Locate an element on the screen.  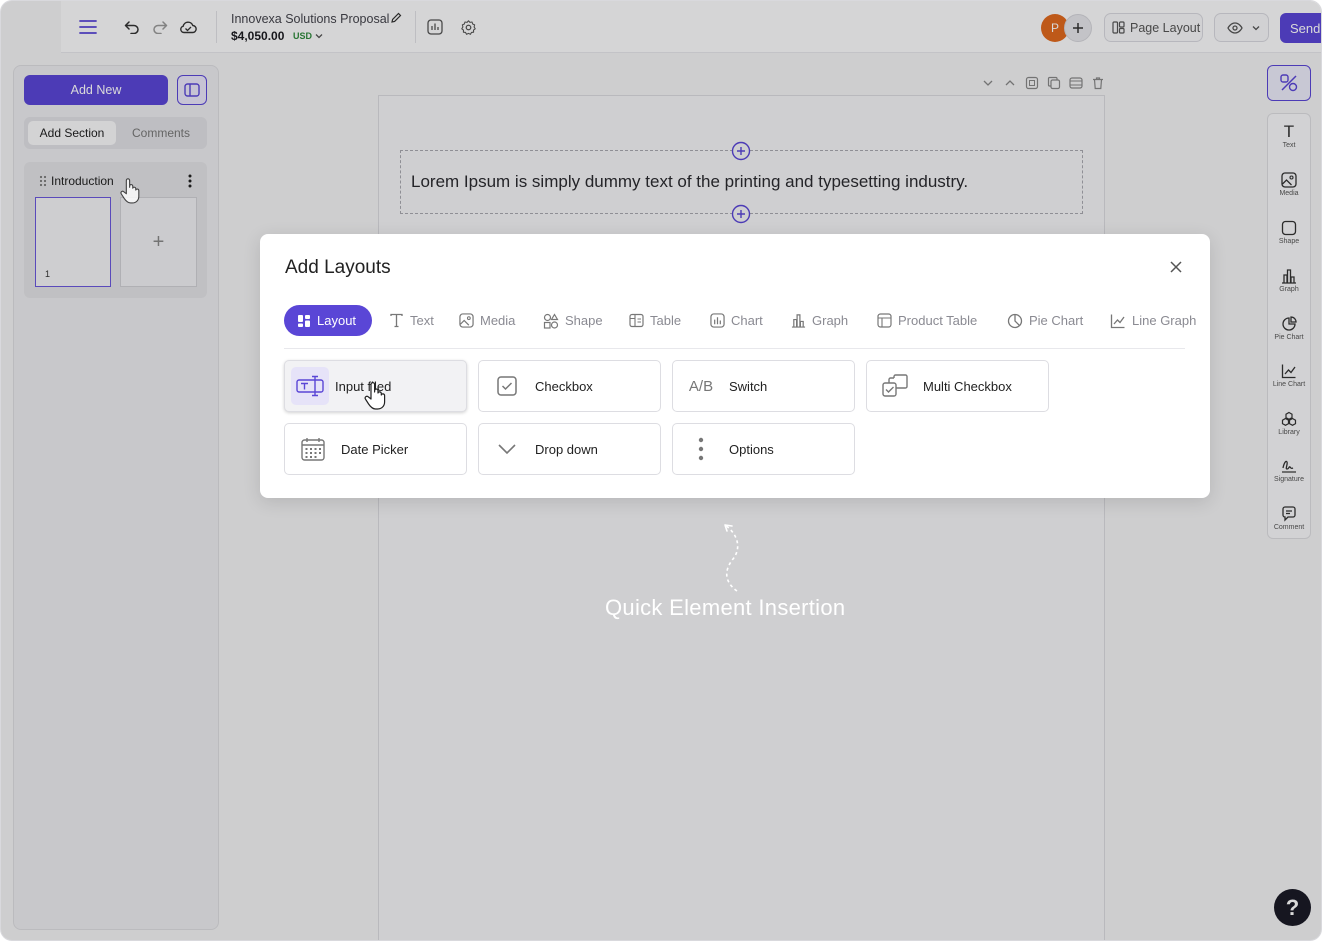
close-icon is located at coordinates (1176, 267).